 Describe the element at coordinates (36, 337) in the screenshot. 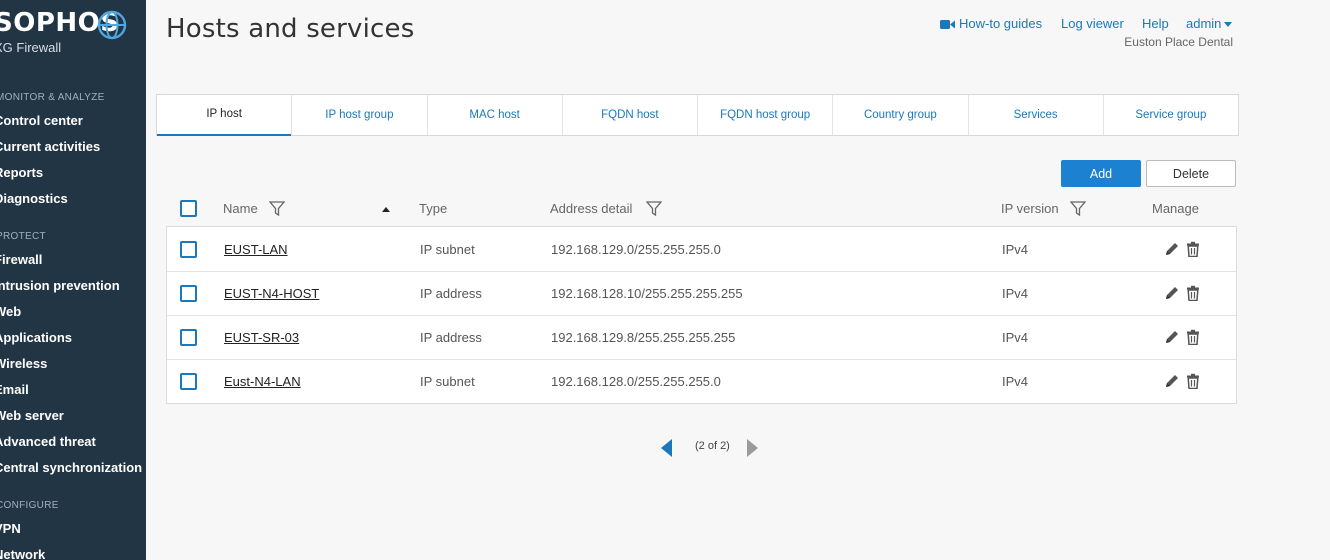

I see `sidebar-item-applications: Applications` at that location.